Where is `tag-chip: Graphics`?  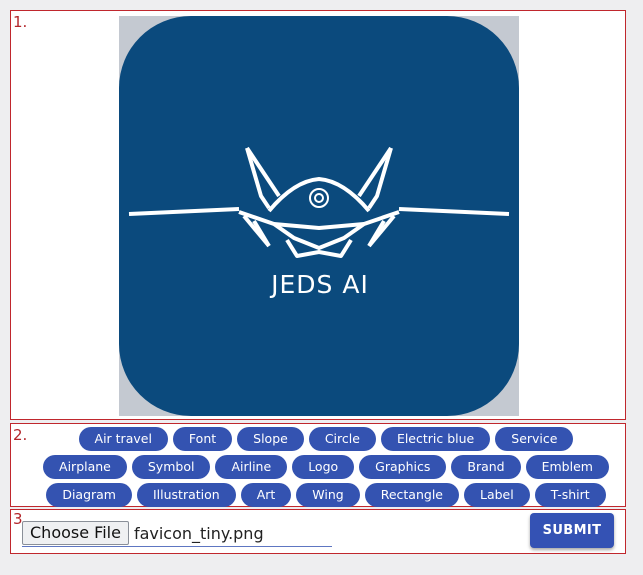
tag-chip: Graphics is located at coordinates (403, 467).